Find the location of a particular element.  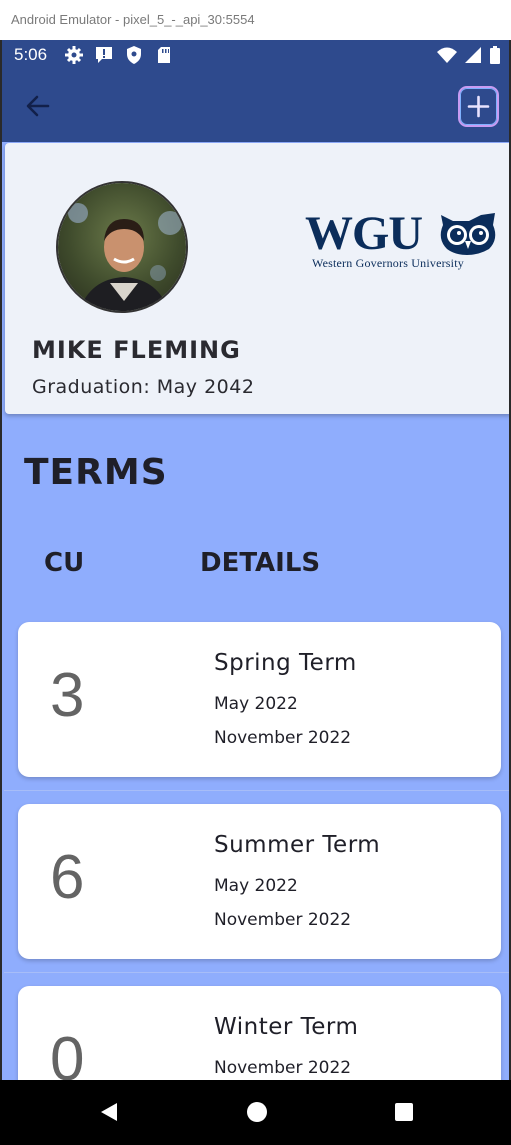

add-term-button is located at coordinates (478, 106).